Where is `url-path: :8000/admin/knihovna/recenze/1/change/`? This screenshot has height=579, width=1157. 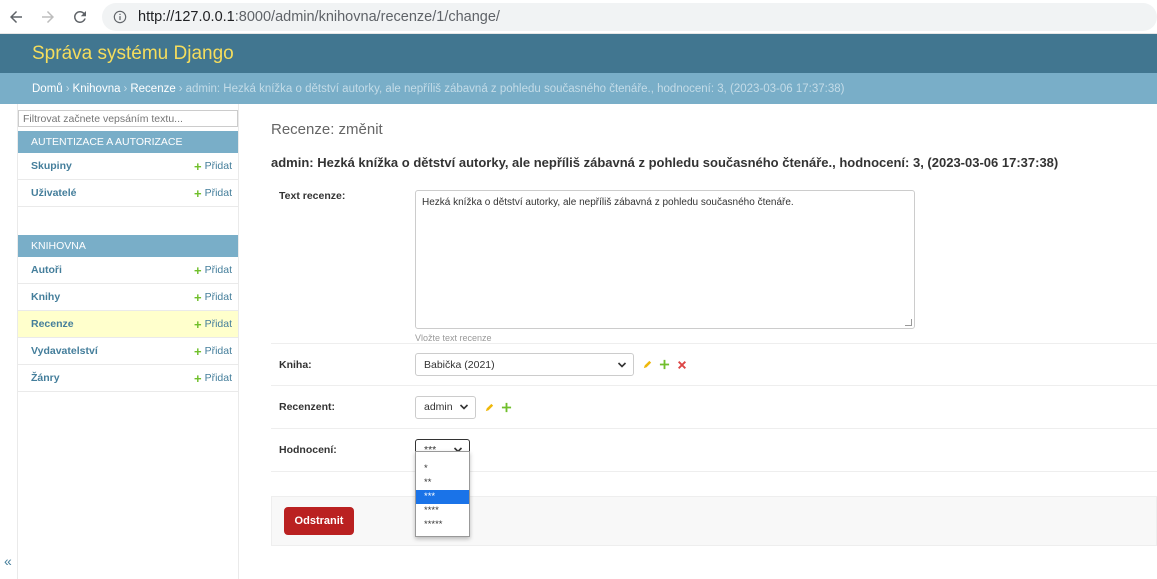
url-path: :8000/admin/knihovna/recenze/1/change/ is located at coordinates (367, 16).